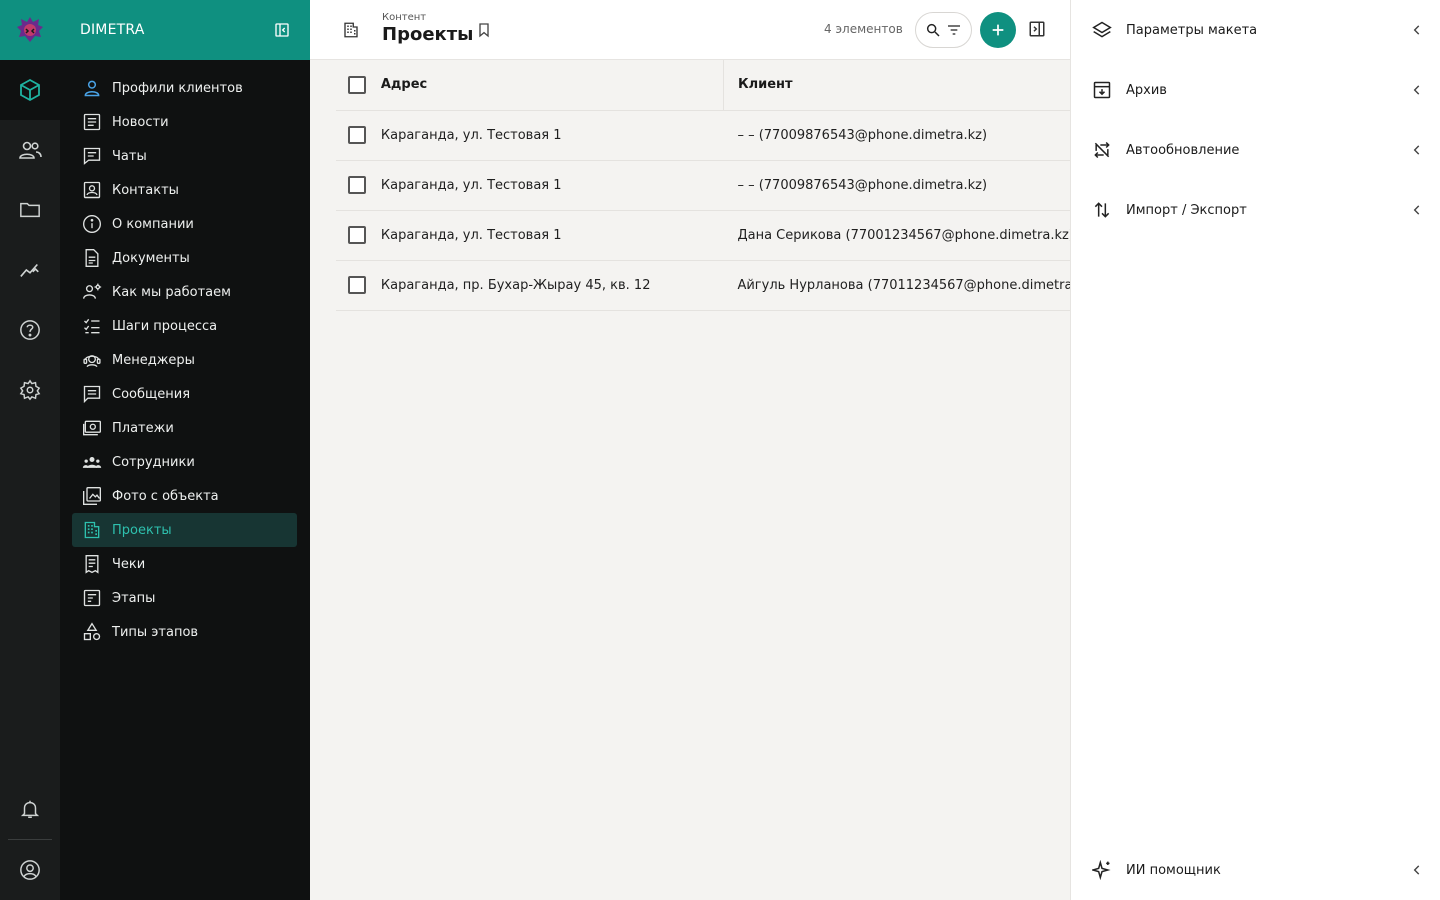 The width and height of the screenshot is (1440, 900). Describe the element at coordinates (92, 428) in the screenshot. I see `payment-icon` at that location.